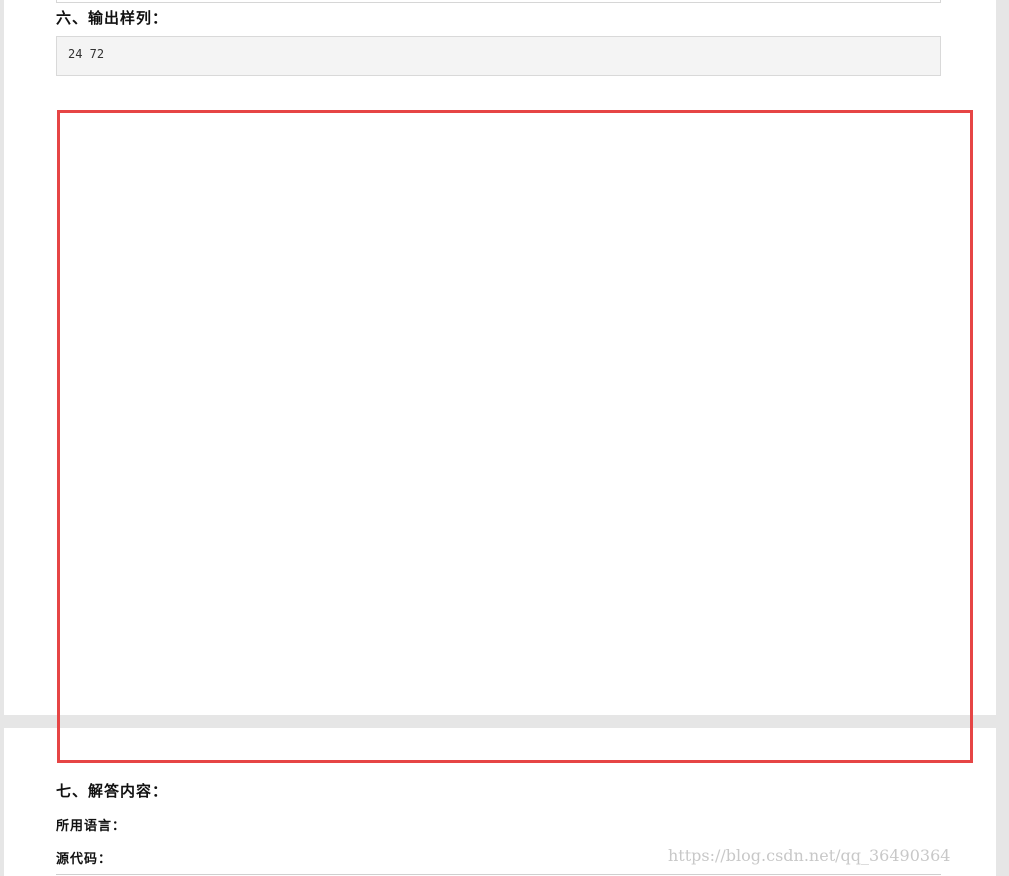  I want to click on blog-watermark: https://blog.csdn.net/qq_36490364, so click(809, 855).